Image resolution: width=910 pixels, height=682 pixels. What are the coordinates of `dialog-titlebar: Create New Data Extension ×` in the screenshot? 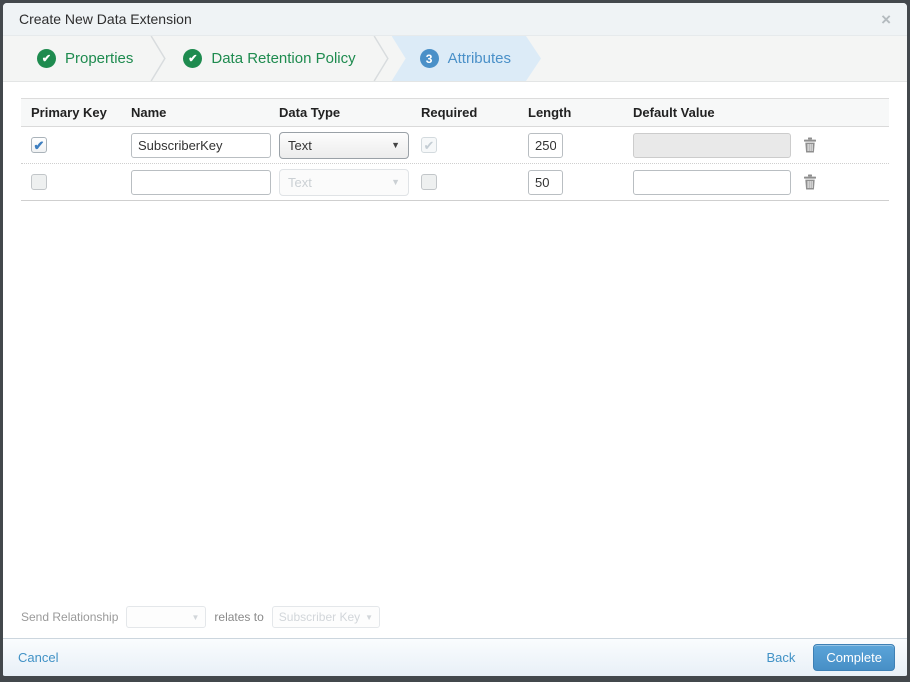 It's located at (455, 19).